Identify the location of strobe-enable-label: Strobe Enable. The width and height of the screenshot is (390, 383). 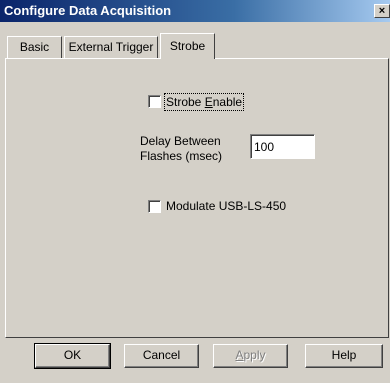
(204, 102).